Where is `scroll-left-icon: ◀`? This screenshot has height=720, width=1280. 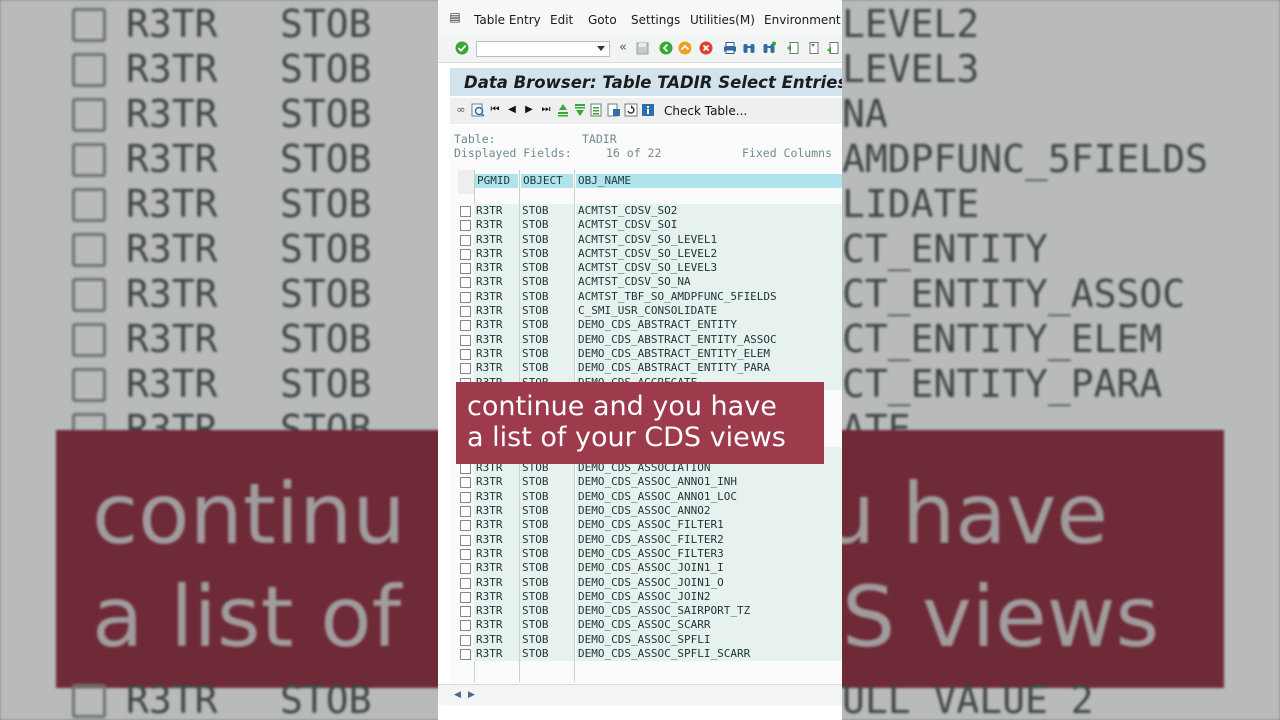
scroll-left-icon: ◀ is located at coordinates (457, 695).